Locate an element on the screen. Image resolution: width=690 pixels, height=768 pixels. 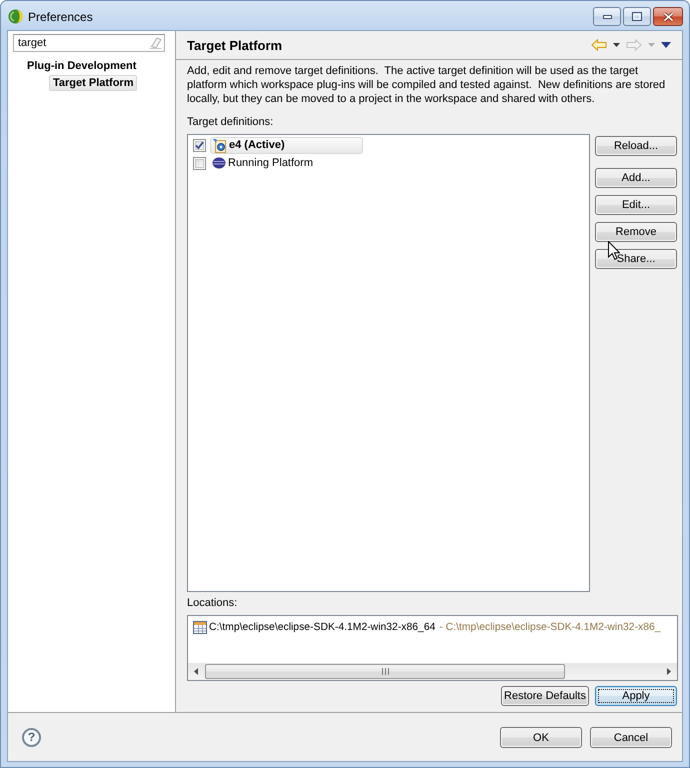
horizontal-scrollbar is located at coordinates (432, 671).